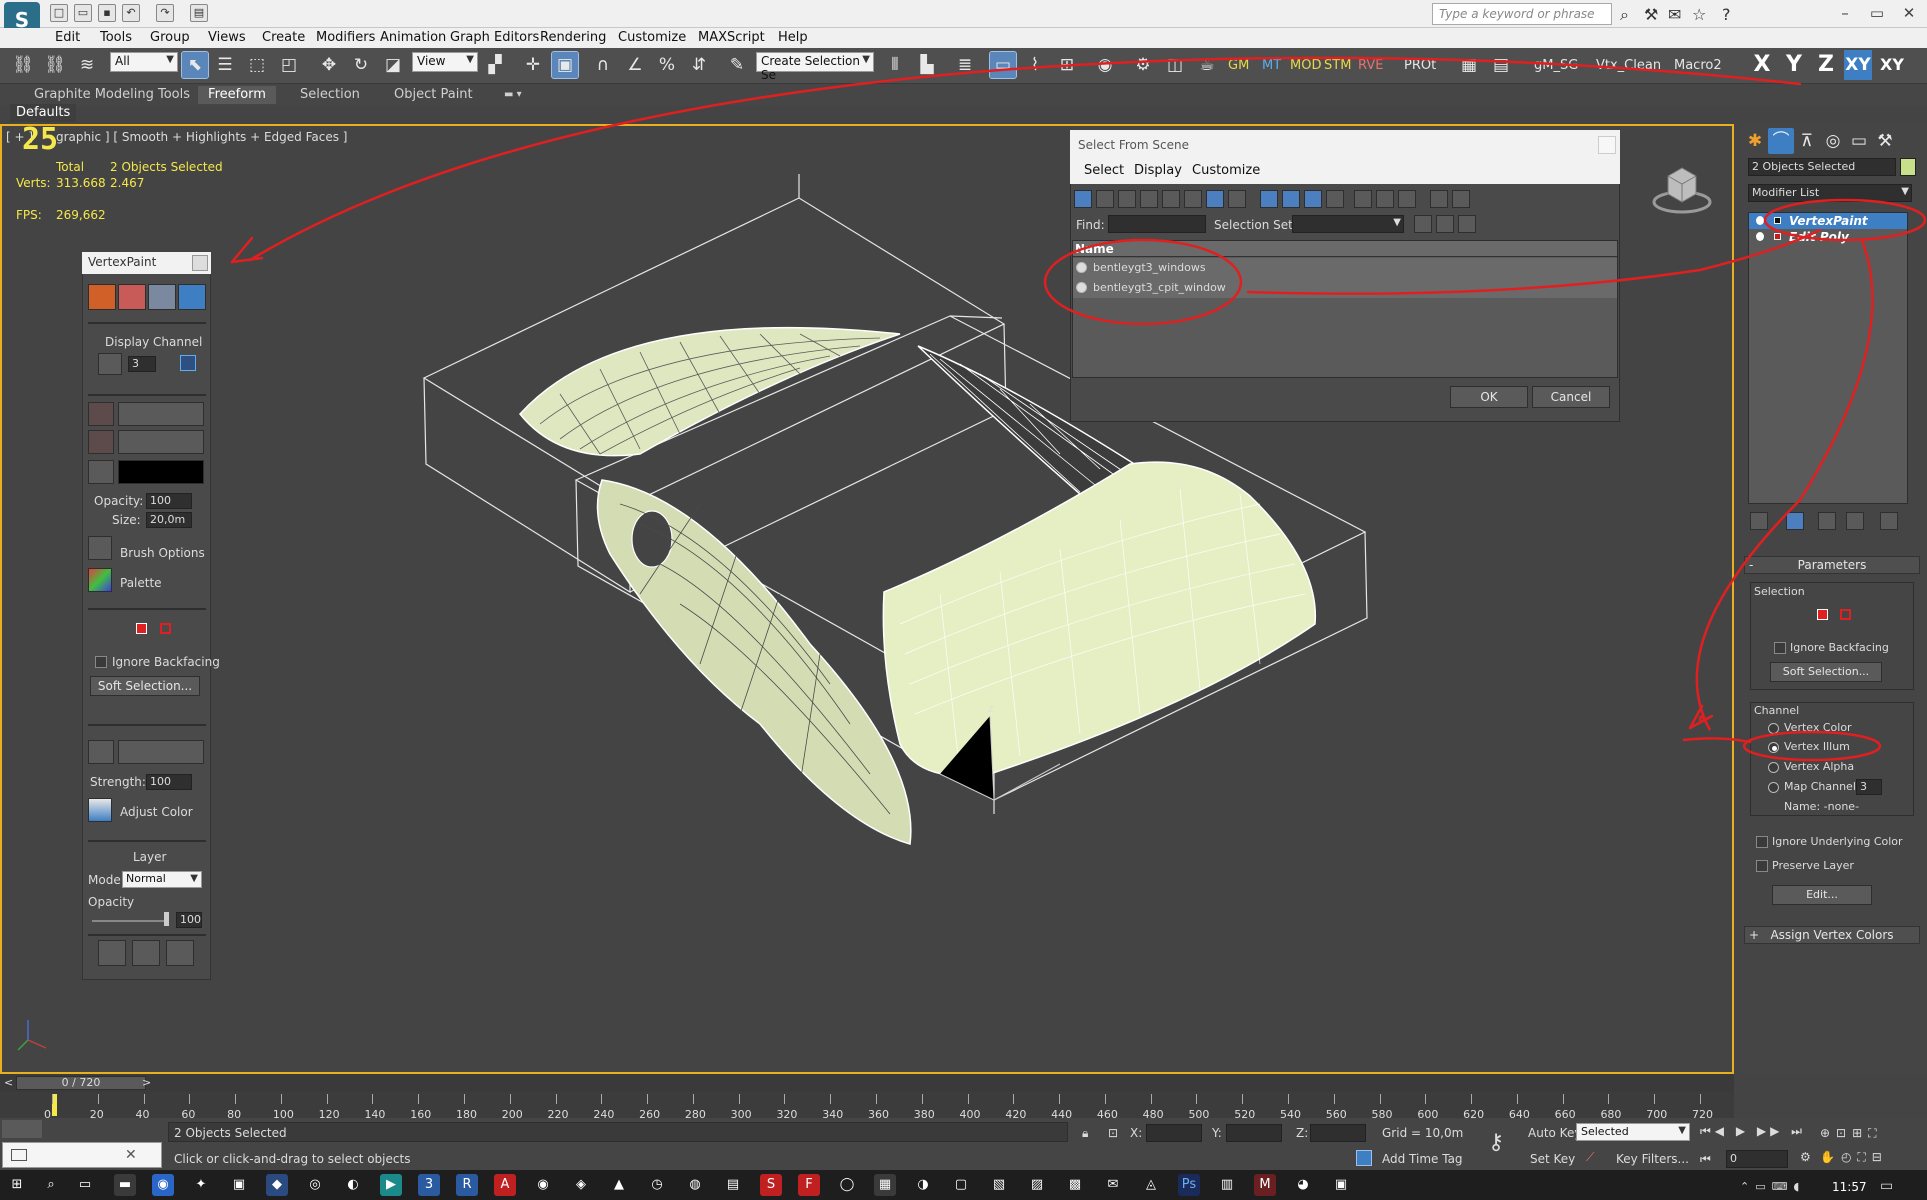  What do you see at coordinates (433, 95) in the screenshot?
I see `tab-object-paint: Object Paint` at bounding box center [433, 95].